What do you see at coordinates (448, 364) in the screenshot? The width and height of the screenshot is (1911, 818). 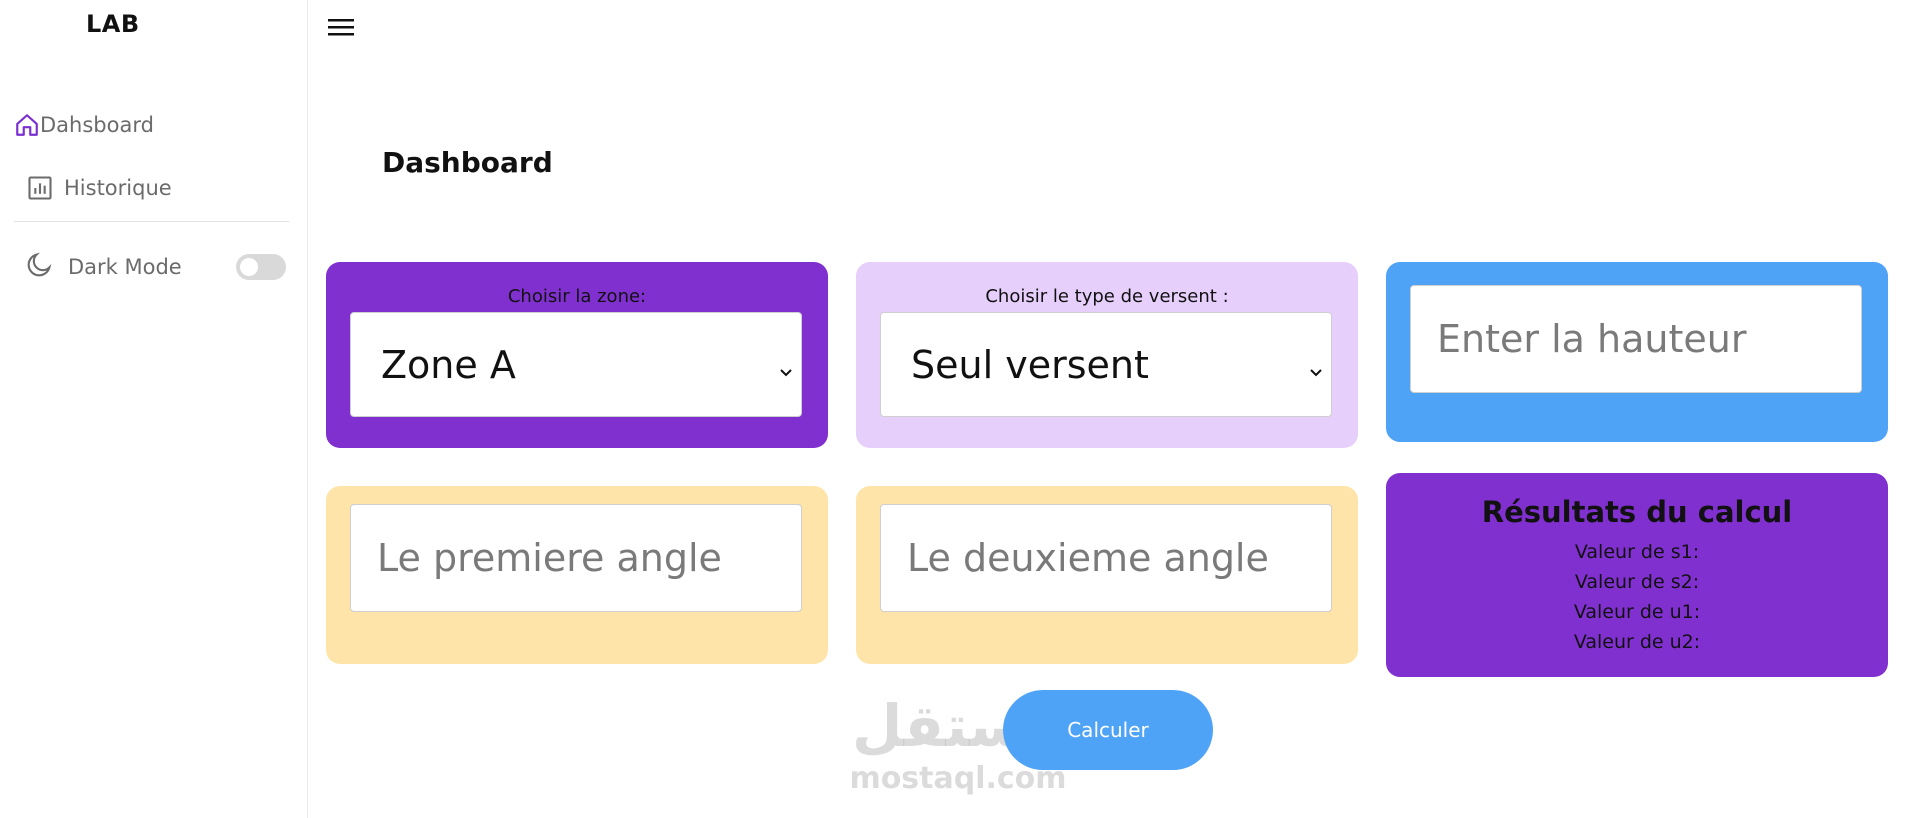 I see `zone-selected-value: Zone A` at bounding box center [448, 364].